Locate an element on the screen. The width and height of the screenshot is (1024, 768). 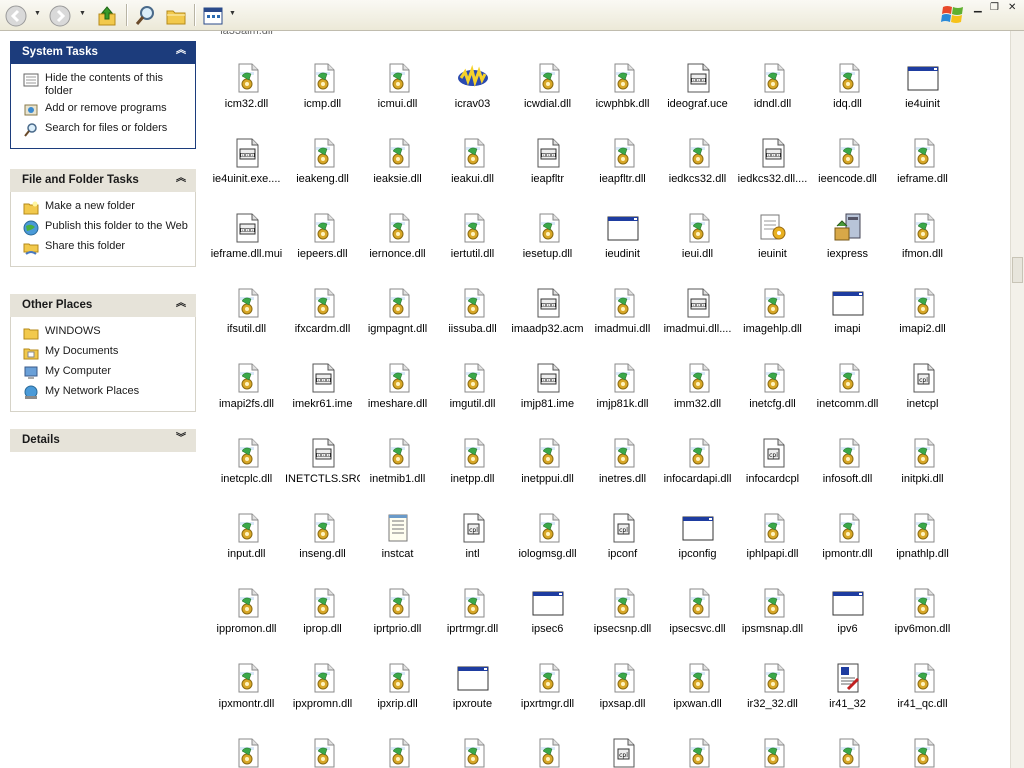
file-item: inetcomm.dll is located at coordinates (847, 386).